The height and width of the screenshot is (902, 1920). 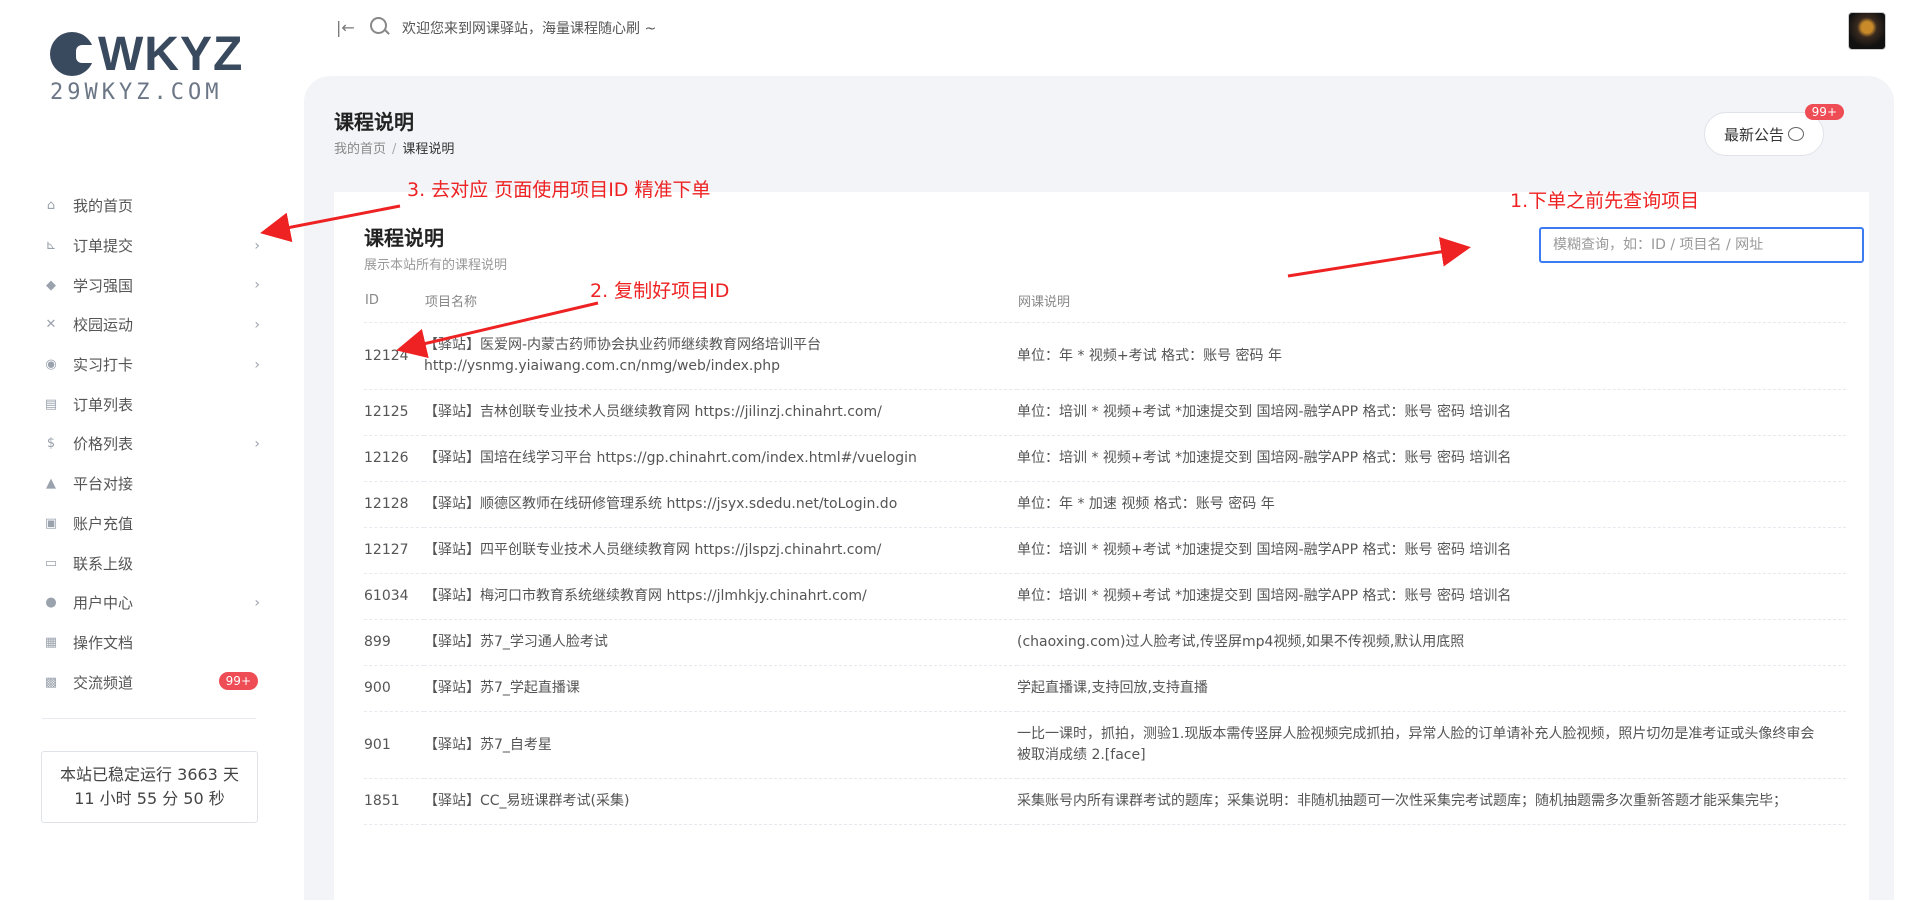 What do you see at coordinates (149, 718) in the screenshot?
I see `sidebar-divider` at bounding box center [149, 718].